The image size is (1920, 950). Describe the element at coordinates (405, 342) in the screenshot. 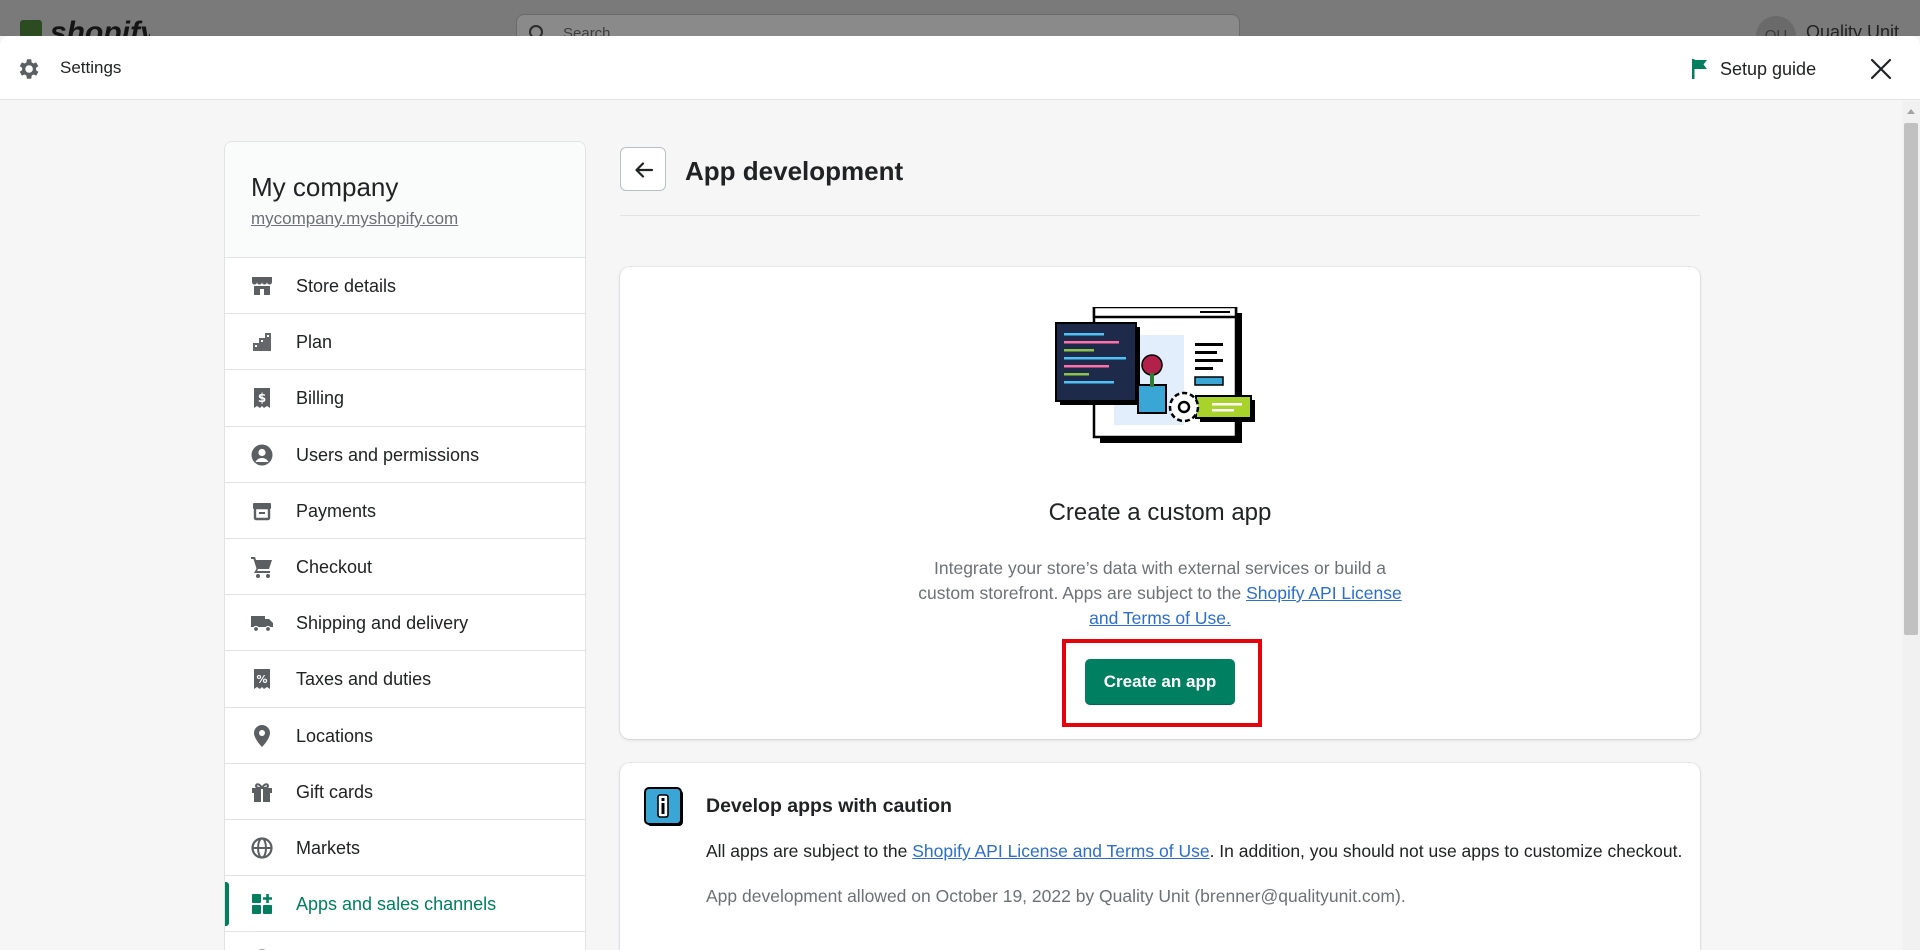

I see `sidebar-item-plan: Plan` at that location.